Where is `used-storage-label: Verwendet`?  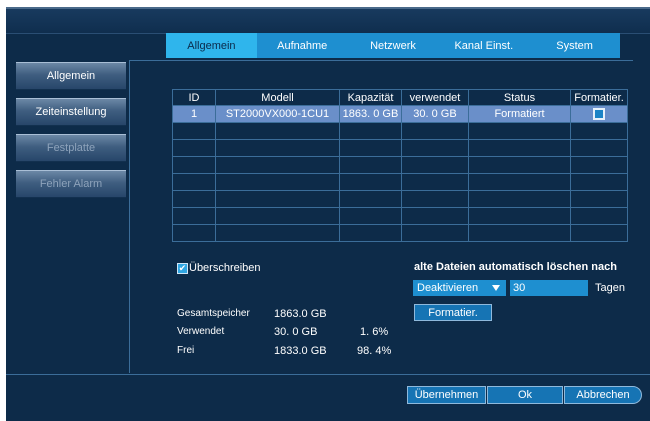 used-storage-label: Verwendet is located at coordinates (201, 331).